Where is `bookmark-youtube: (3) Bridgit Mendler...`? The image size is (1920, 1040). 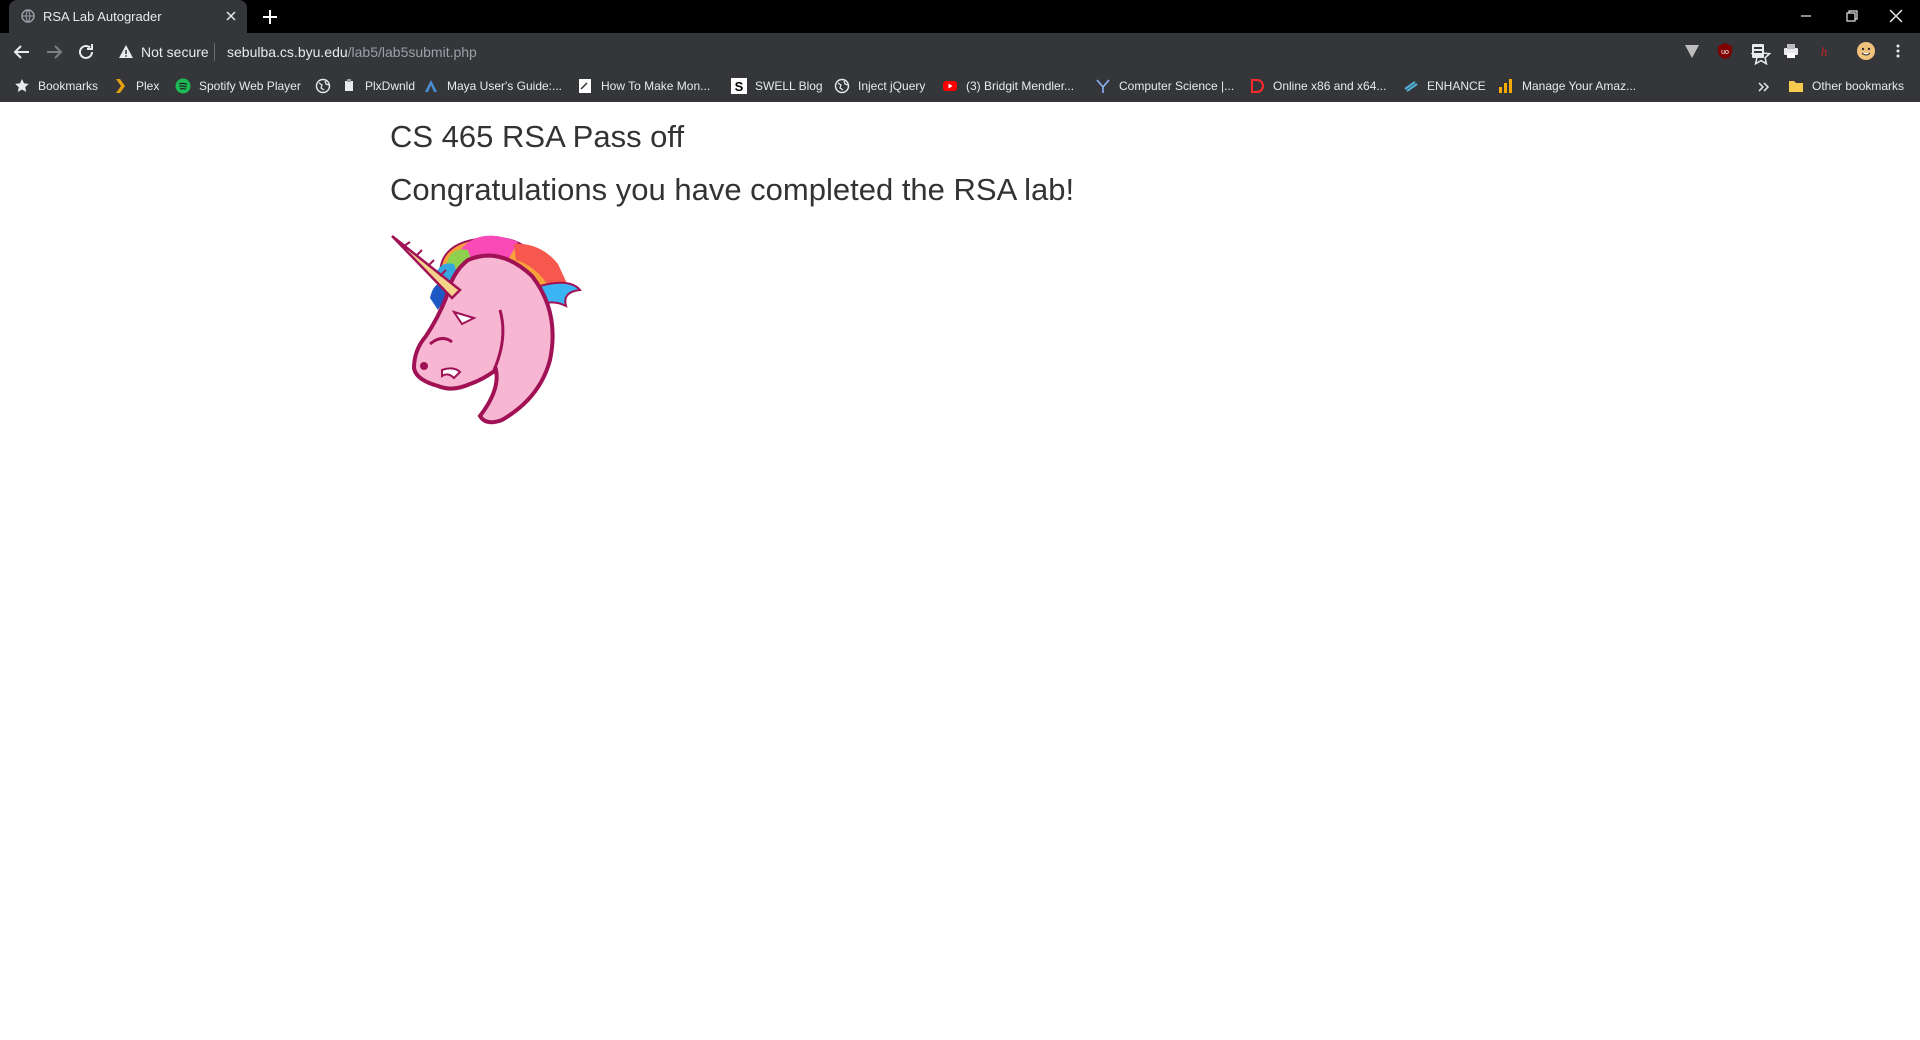 bookmark-youtube: (3) Bridgit Mendler... is located at coordinates (1008, 86).